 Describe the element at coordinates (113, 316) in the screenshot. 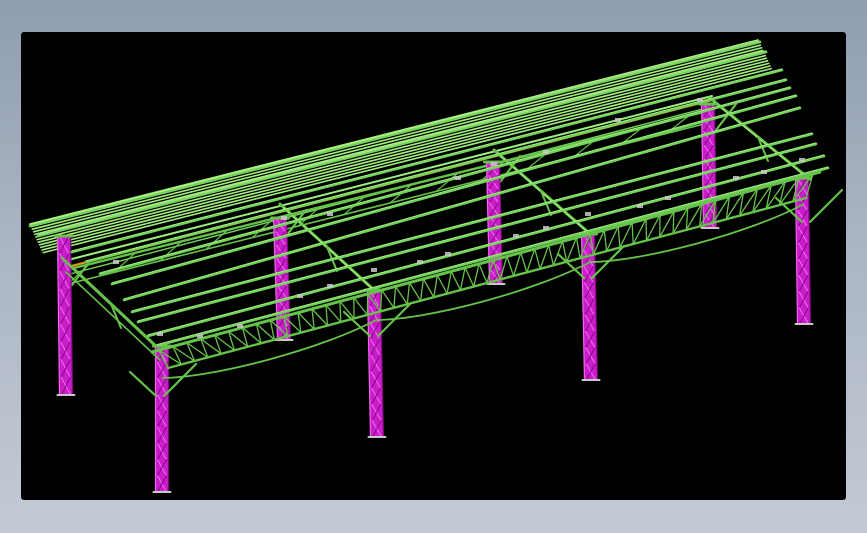

I see `left-end-rafter-lower` at that location.